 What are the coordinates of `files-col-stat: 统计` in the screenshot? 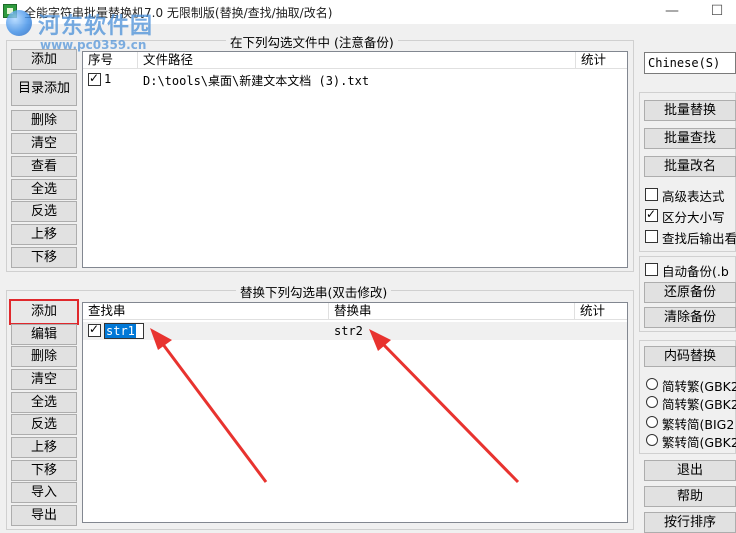 It's located at (601, 60).